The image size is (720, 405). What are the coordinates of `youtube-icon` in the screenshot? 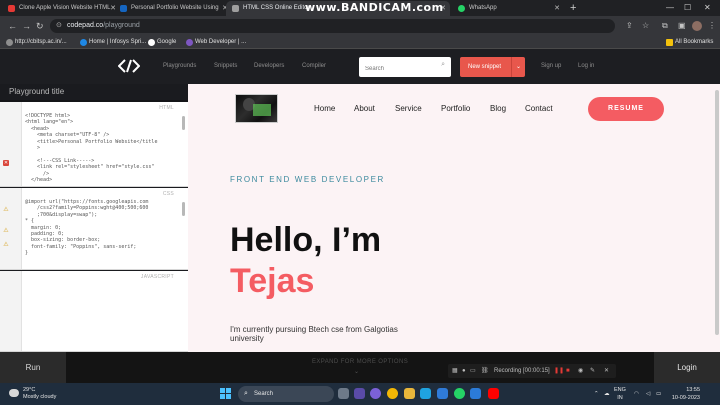 It's located at (493, 393).